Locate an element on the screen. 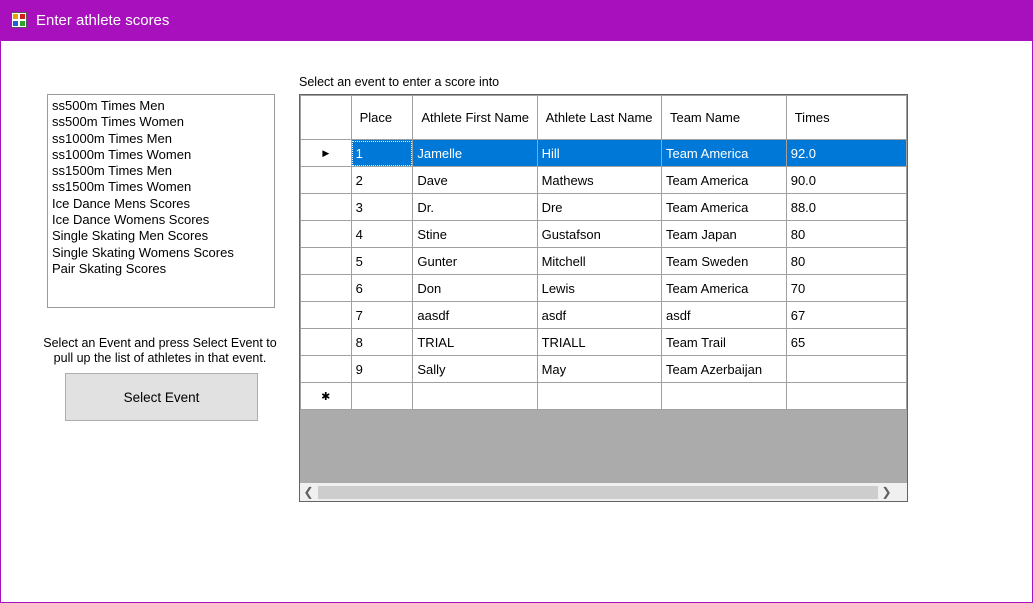 The image size is (1033, 603). table-cell: 8 is located at coordinates (382, 342).